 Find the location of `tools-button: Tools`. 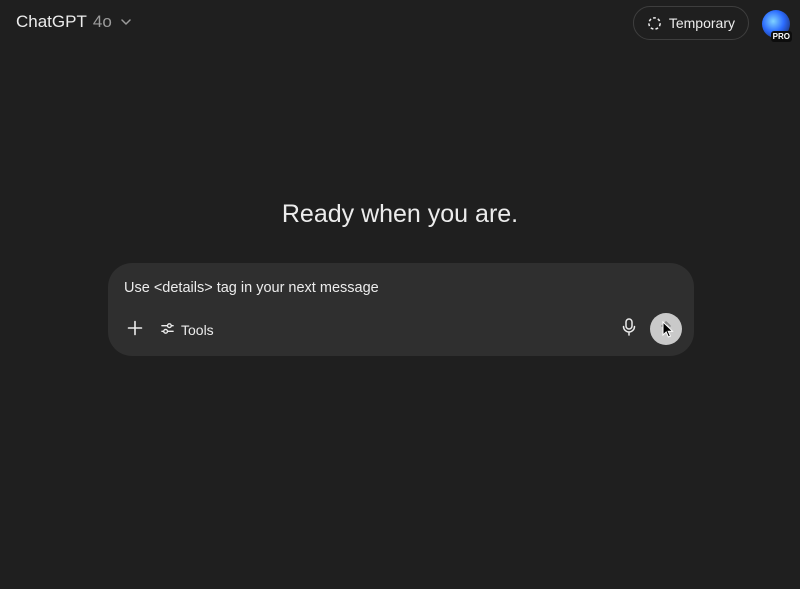

tools-button: Tools is located at coordinates (187, 330).